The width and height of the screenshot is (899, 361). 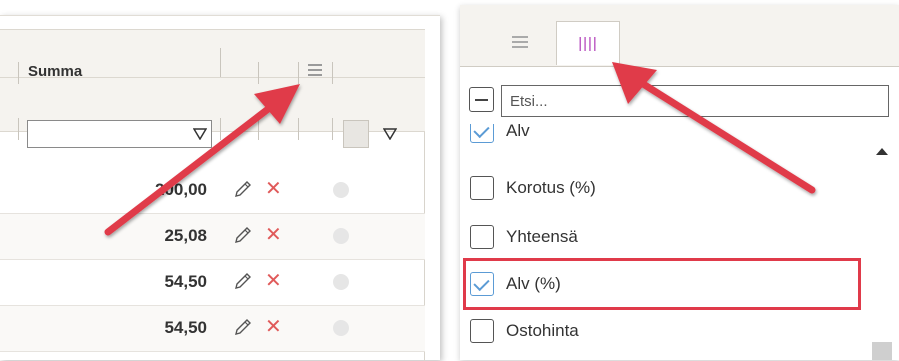 I want to click on list-item: Alv, so click(x=660, y=135).